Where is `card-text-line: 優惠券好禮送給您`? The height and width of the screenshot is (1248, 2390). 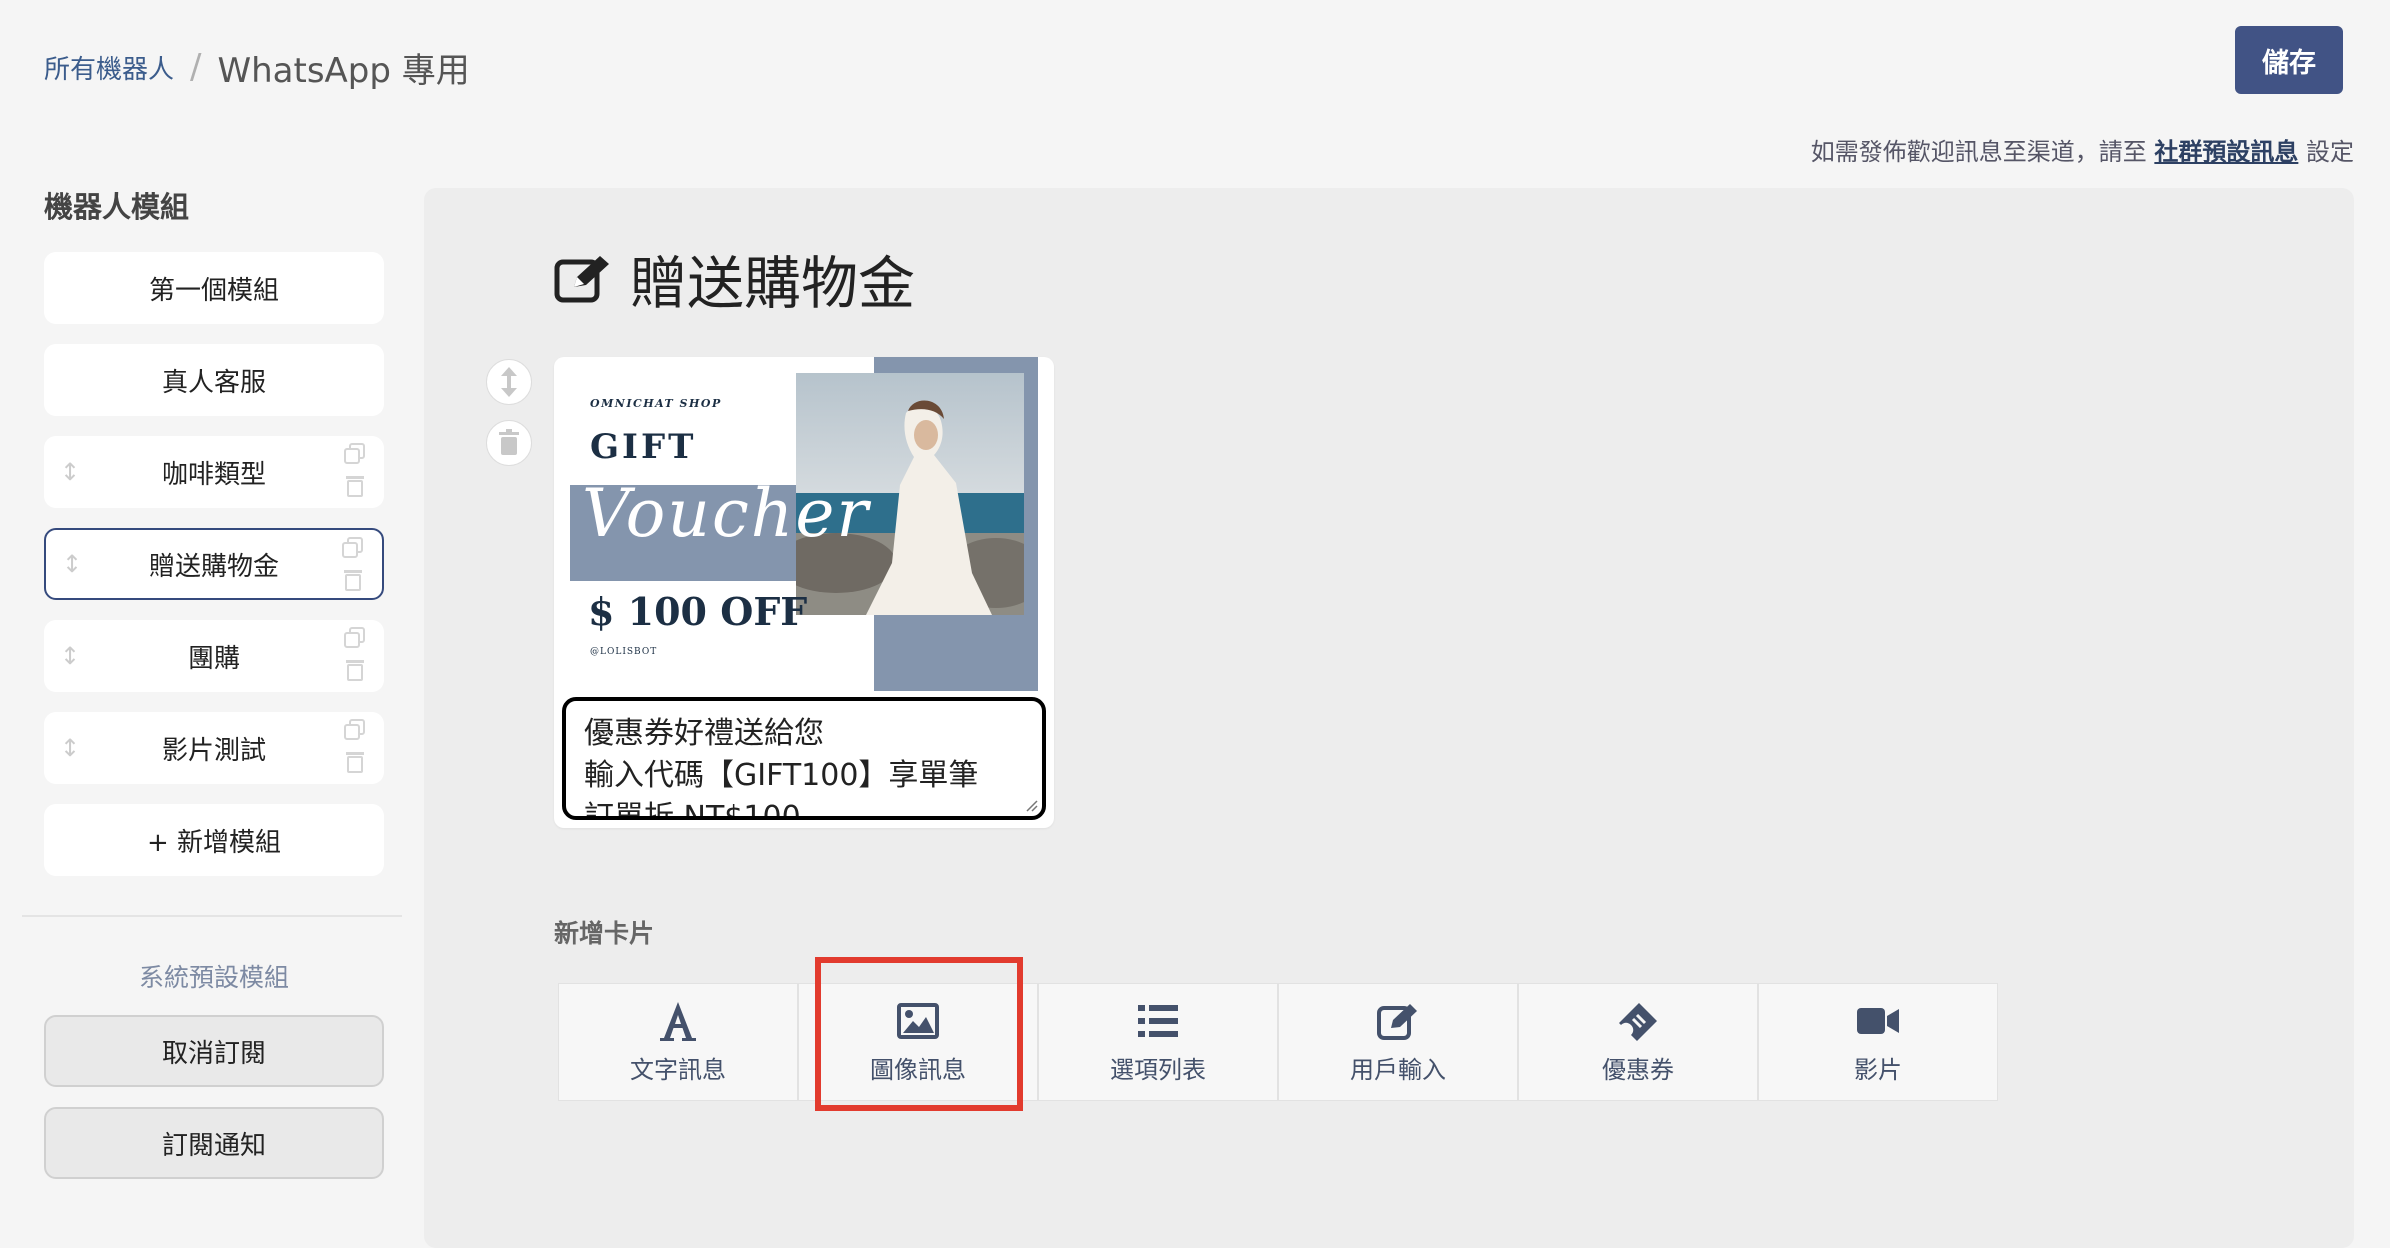 card-text-line: 優惠券好禮送給您 is located at coordinates (704, 733).